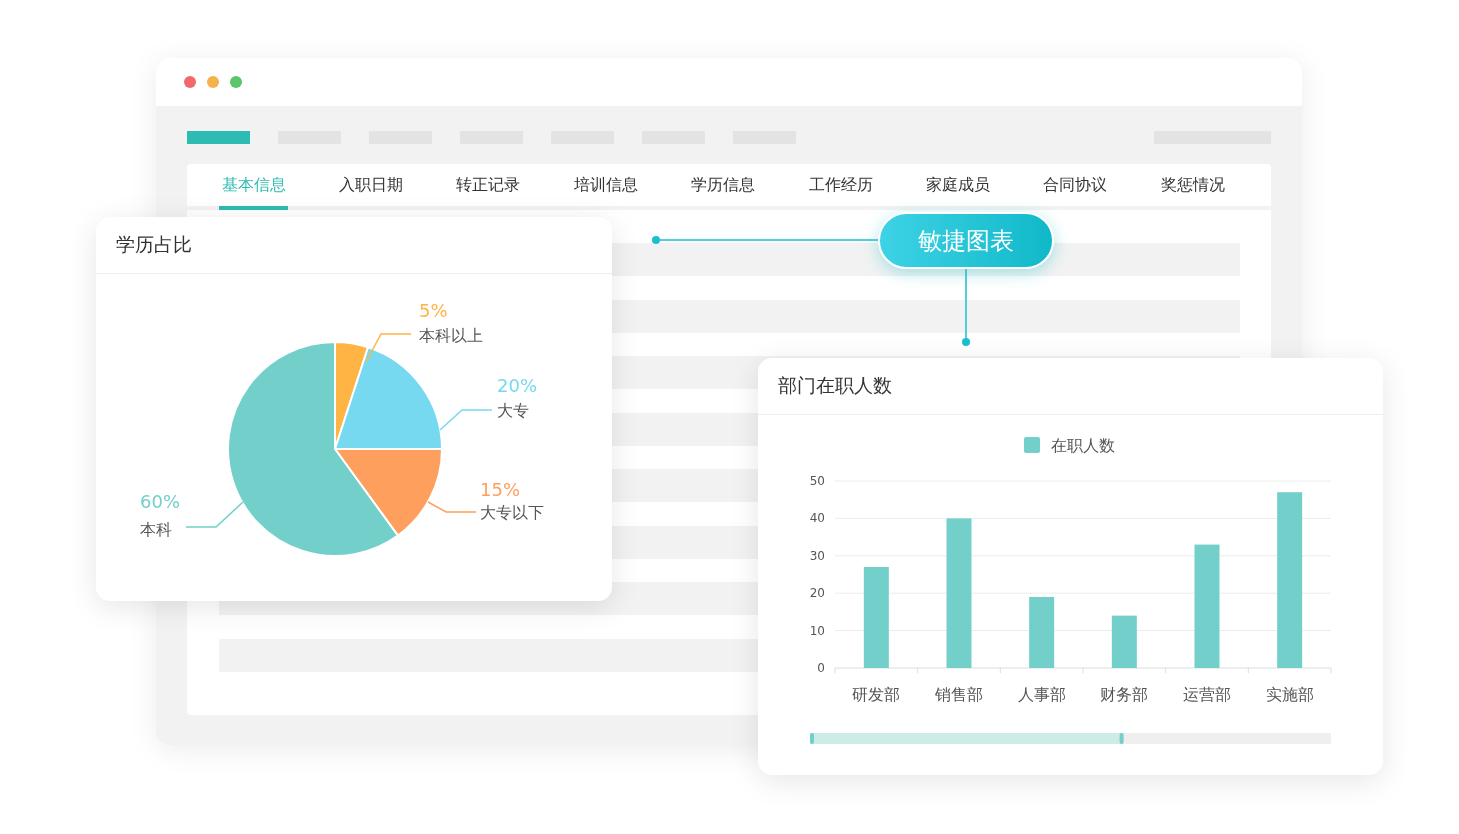 The image size is (1459, 834). Describe the element at coordinates (213, 82) in the screenshot. I see `window-minimize-dot` at that location.